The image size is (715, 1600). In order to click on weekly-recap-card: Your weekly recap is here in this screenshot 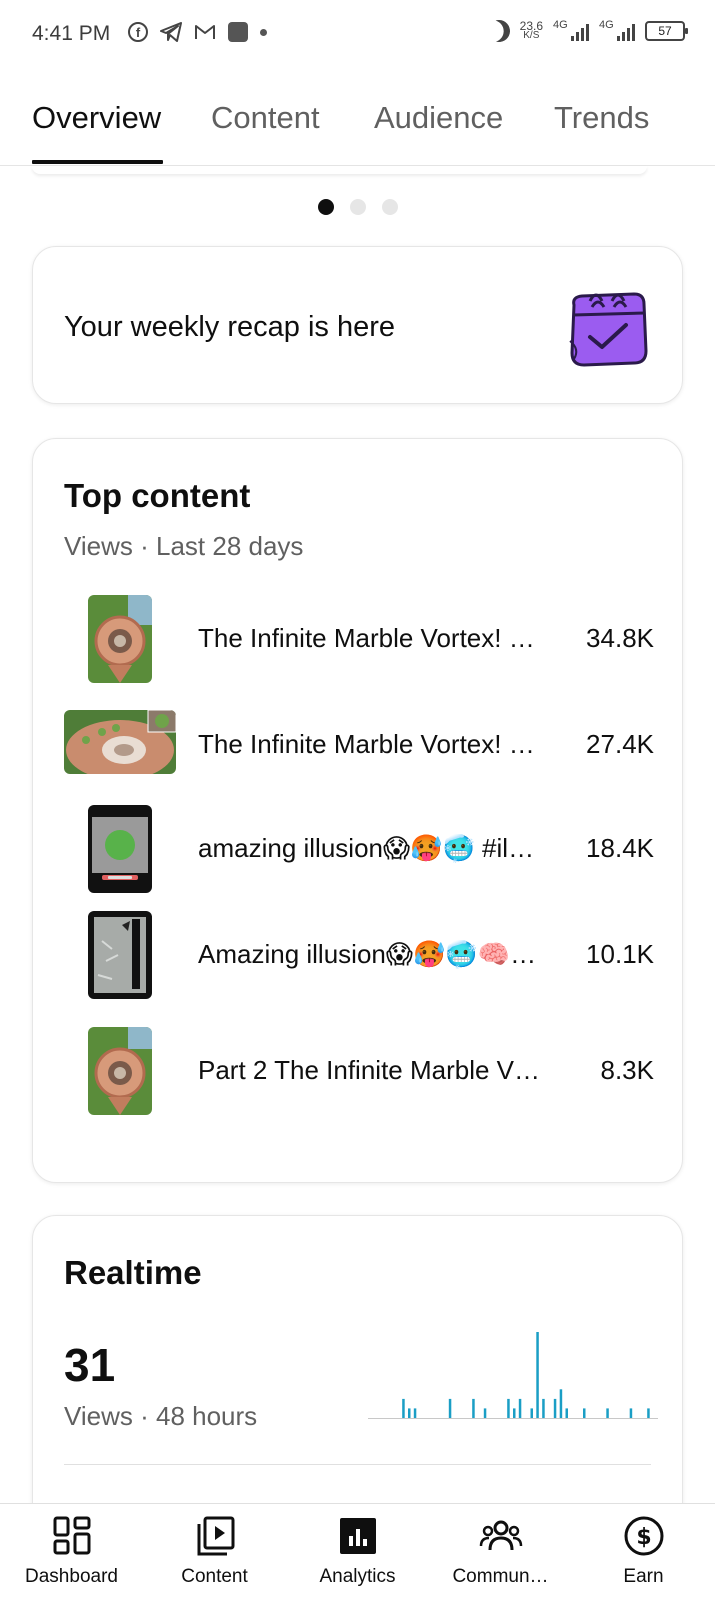, I will do `click(357, 325)`.